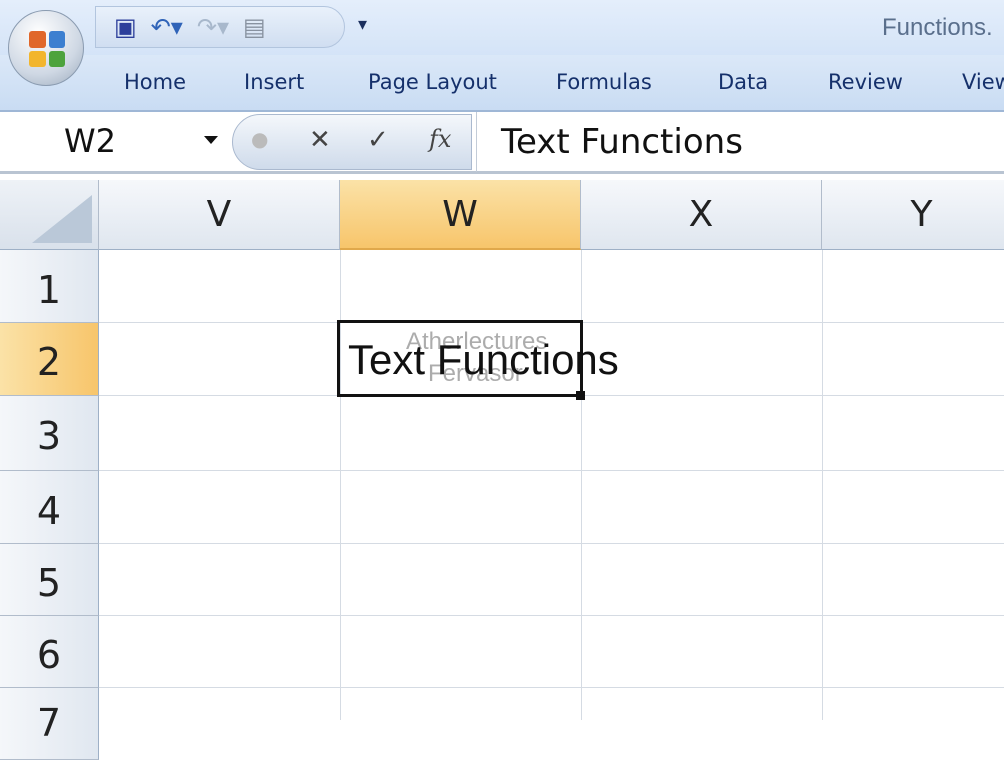  I want to click on cell-w2-text: Text Functions, so click(483, 359).